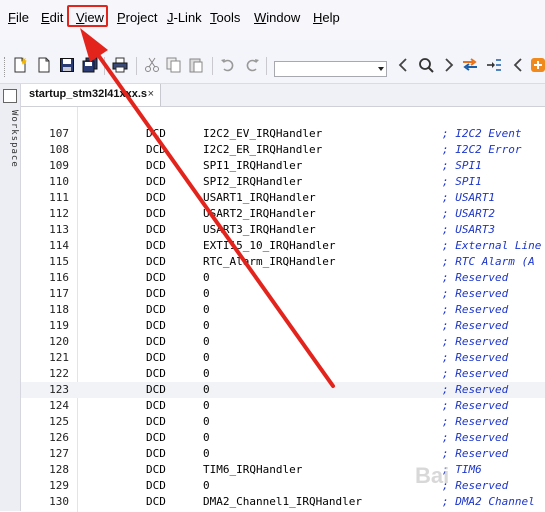 This screenshot has height=512, width=545. Describe the element at coordinates (18, 18) in the screenshot. I see `menu-file: File` at that location.